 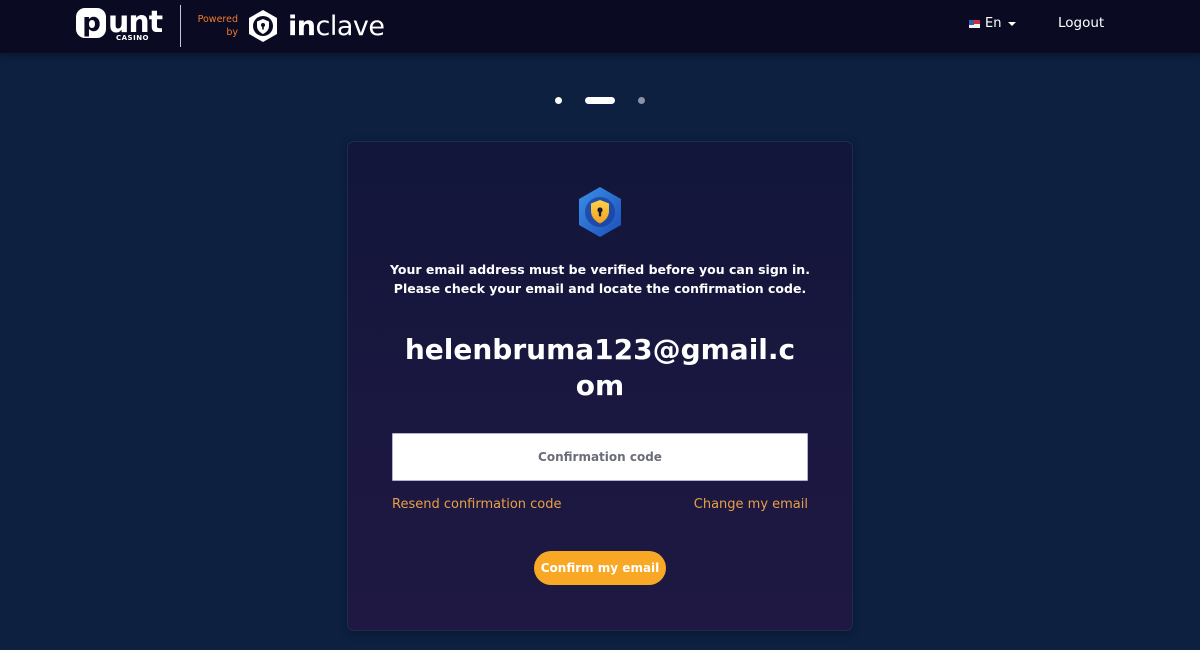 I want to click on punt-logo-subtitle: CASINO, so click(x=133, y=38).